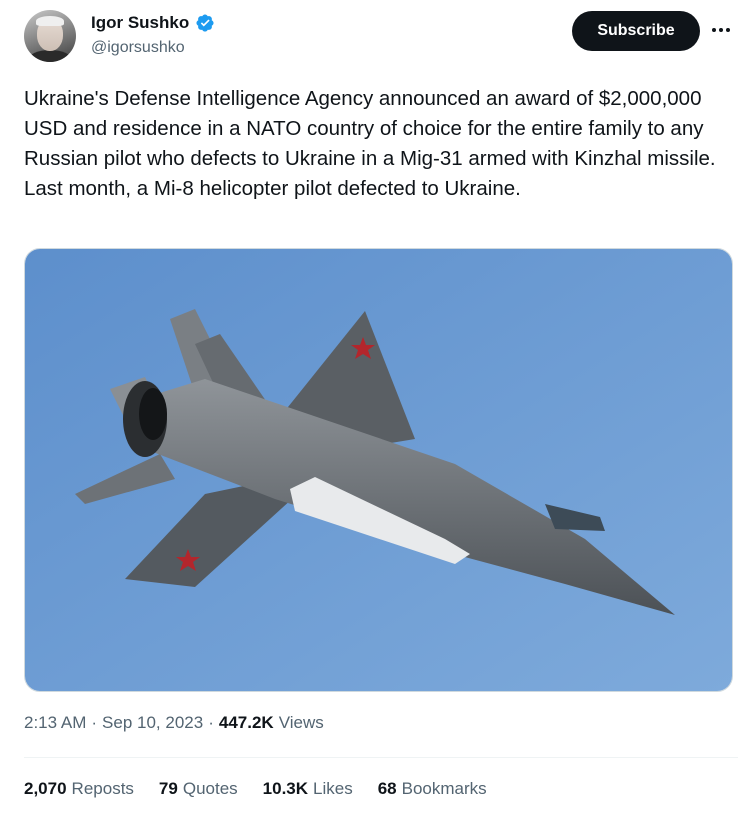 Image resolution: width=738 pixels, height=814 pixels. I want to click on bookmarks-stat: 68 Bookmarks, so click(432, 789).